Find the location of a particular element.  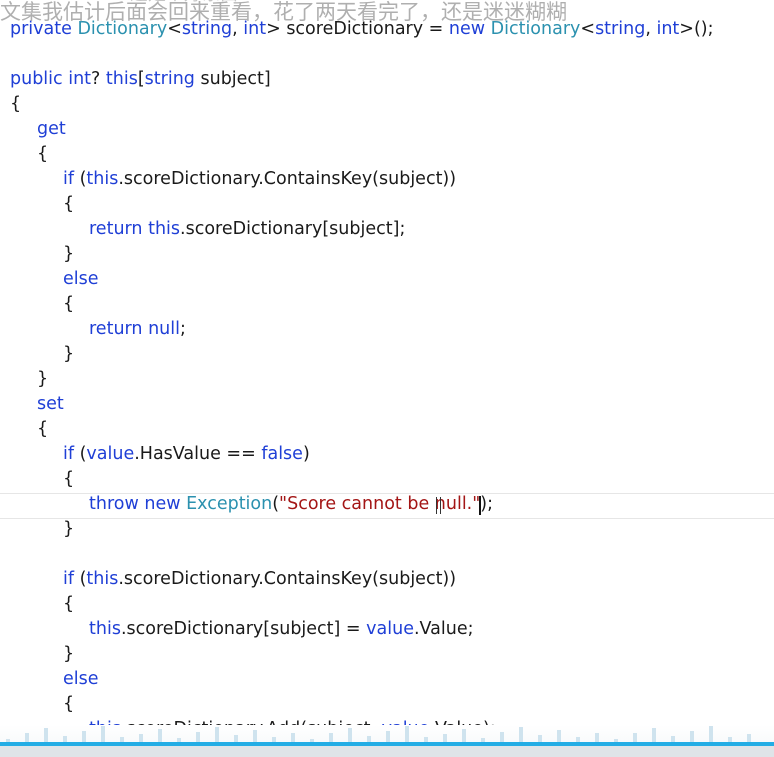

code-token: subject] is located at coordinates (232, 79).